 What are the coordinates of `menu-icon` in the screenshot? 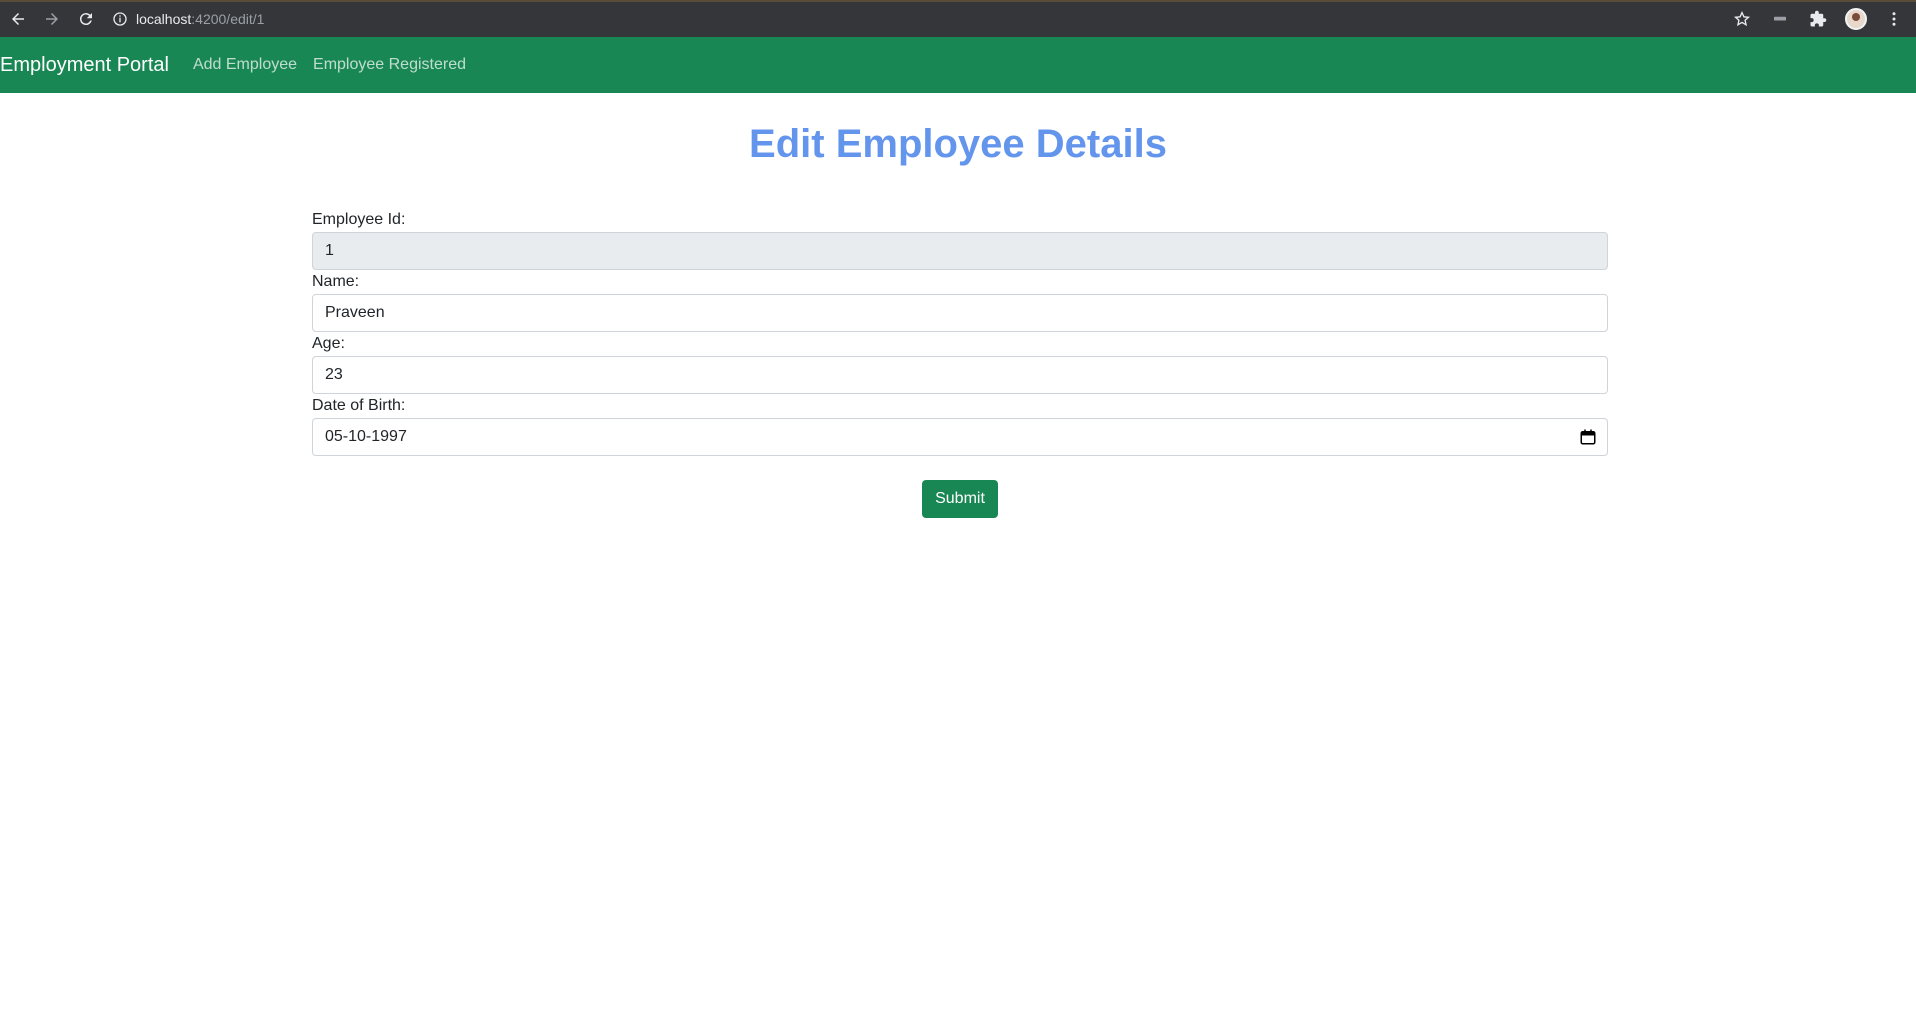 It's located at (1894, 18).